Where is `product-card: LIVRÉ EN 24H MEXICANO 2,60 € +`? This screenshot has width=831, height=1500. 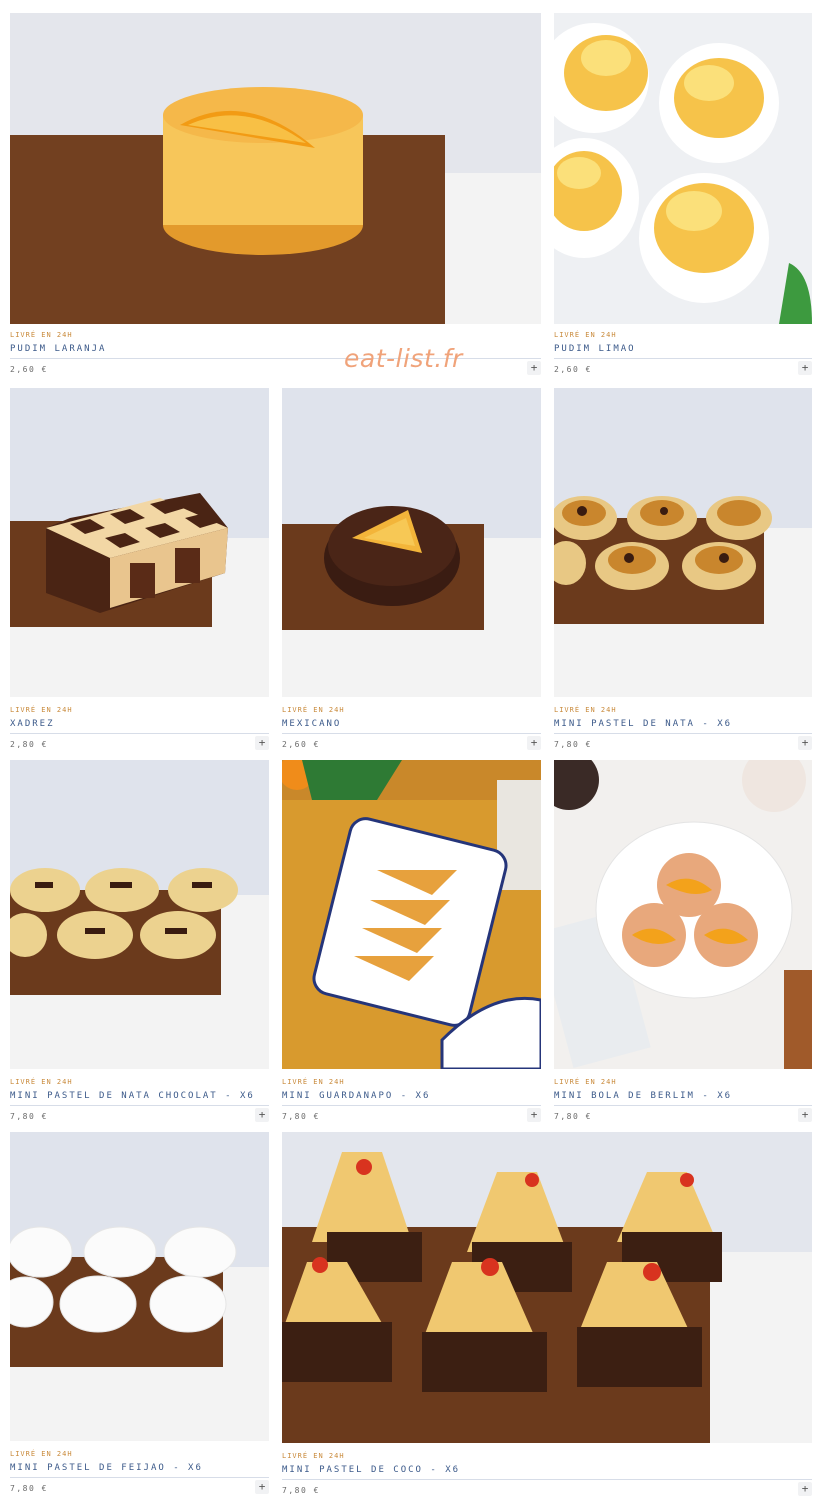 product-card: LIVRÉ EN 24H MEXICANO 2,60 € + is located at coordinates (411, 569).